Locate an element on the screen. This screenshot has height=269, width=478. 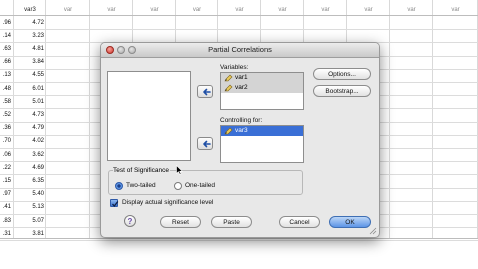
variable-name: var3 is located at coordinates (241, 130).